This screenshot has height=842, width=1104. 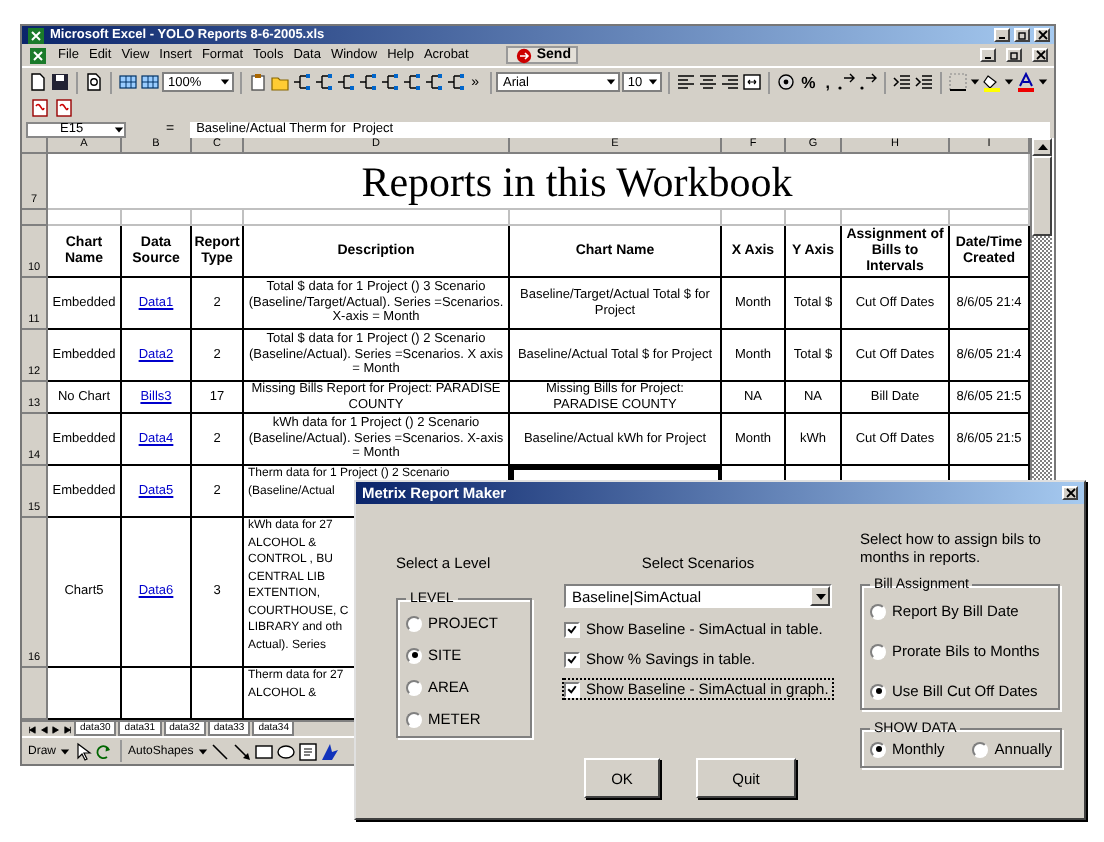 What do you see at coordinates (577, 181) in the screenshot?
I see `sheet-title: Reports in this Workbook` at bounding box center [577, 181].